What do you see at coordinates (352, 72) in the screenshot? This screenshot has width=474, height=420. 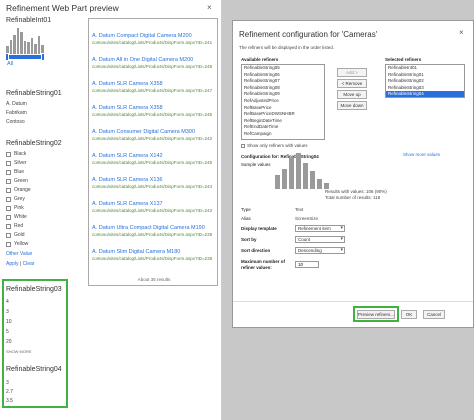 I see `add-button: Add >` at bounding box center [352, 72].